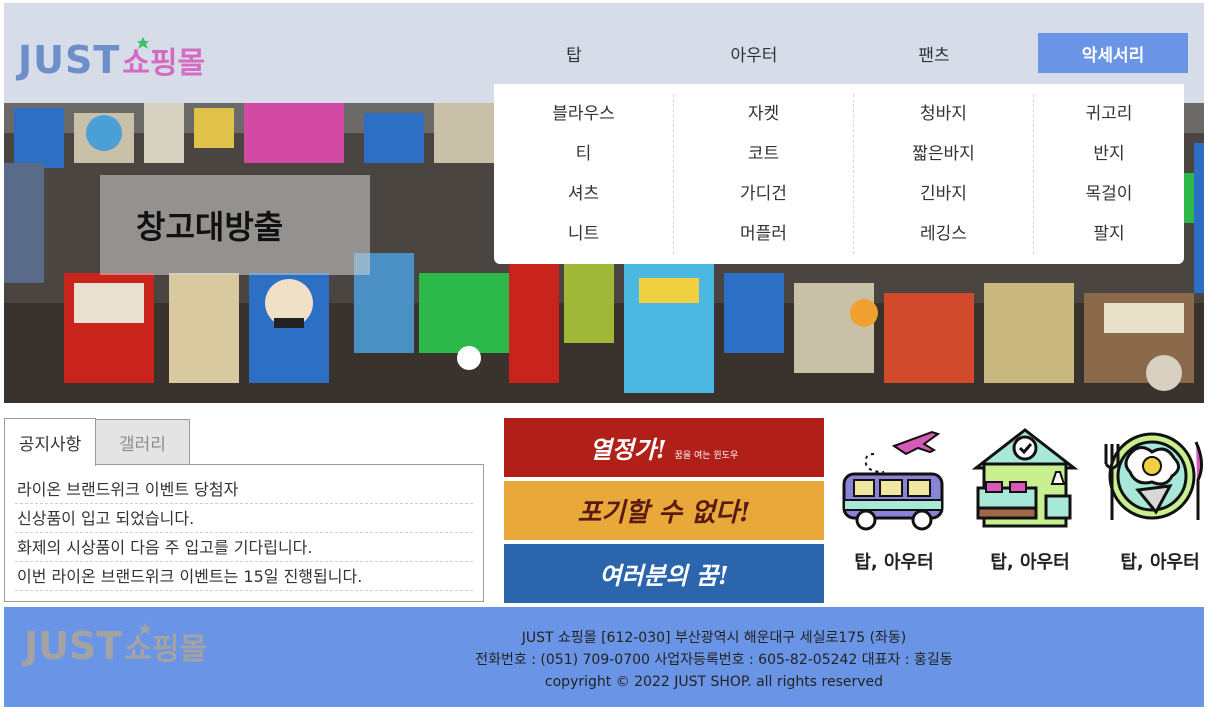  Describe the element at coordinates (706, 456) in the screenshot. I see `ad-subtext: 꿈을 여는 윈도우` at that location.